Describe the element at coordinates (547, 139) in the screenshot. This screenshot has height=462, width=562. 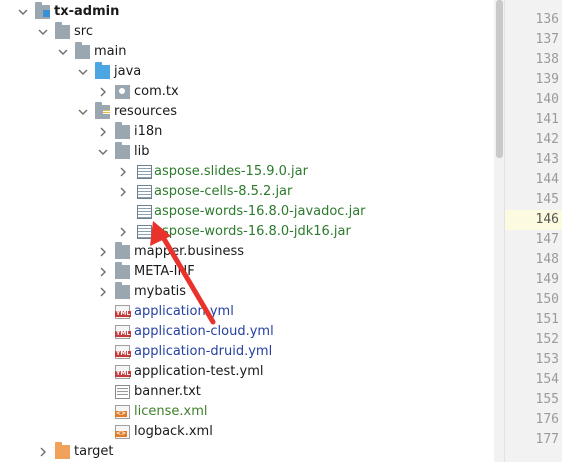
I see `line-number: 142` at that location.